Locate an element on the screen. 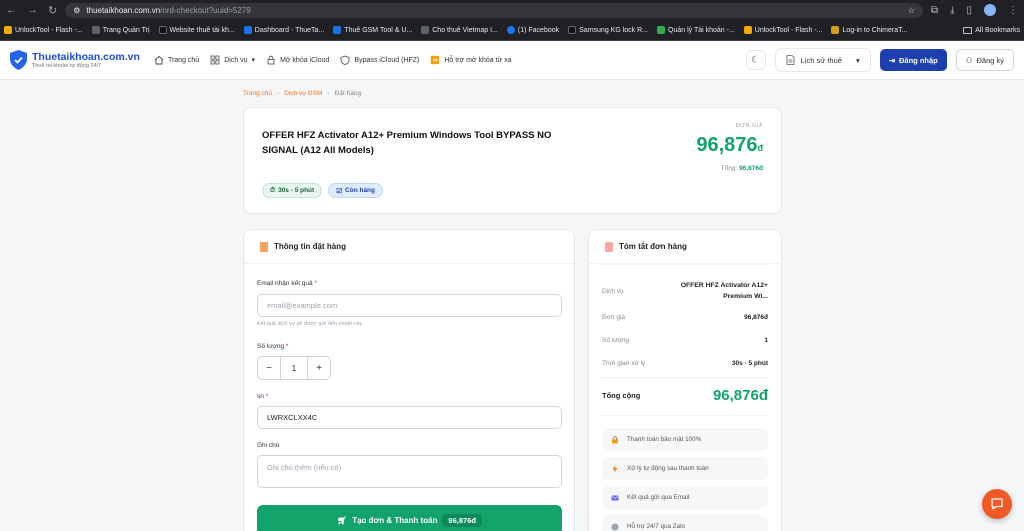 This screenshot has height=531, width=1024. nav-remote-unlock: Hỗ trợ mở khóa từ xa is located at coordinates (471, 60).